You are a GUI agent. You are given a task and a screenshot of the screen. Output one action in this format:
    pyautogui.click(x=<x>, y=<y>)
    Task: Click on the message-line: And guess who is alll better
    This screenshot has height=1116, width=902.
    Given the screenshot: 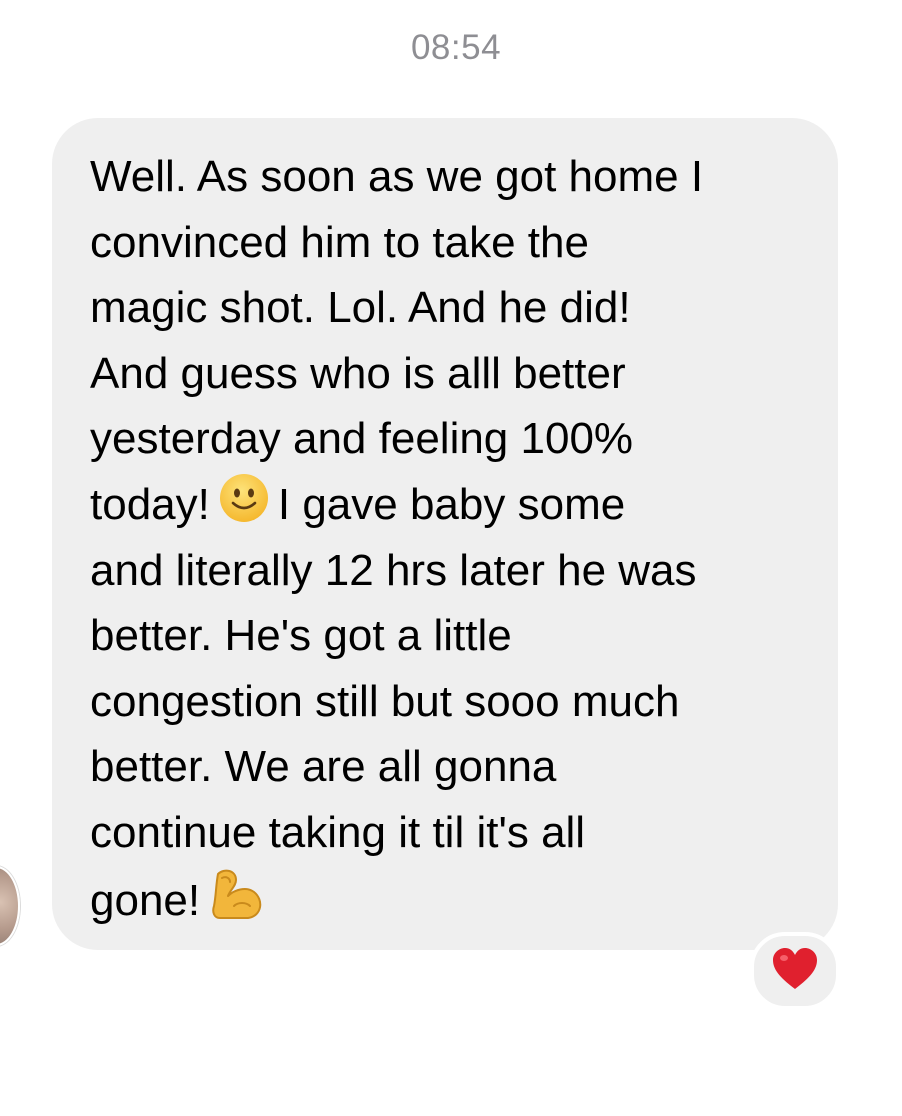 What is the action you would take?
    pyautogui.click(x=358, y=373)
    